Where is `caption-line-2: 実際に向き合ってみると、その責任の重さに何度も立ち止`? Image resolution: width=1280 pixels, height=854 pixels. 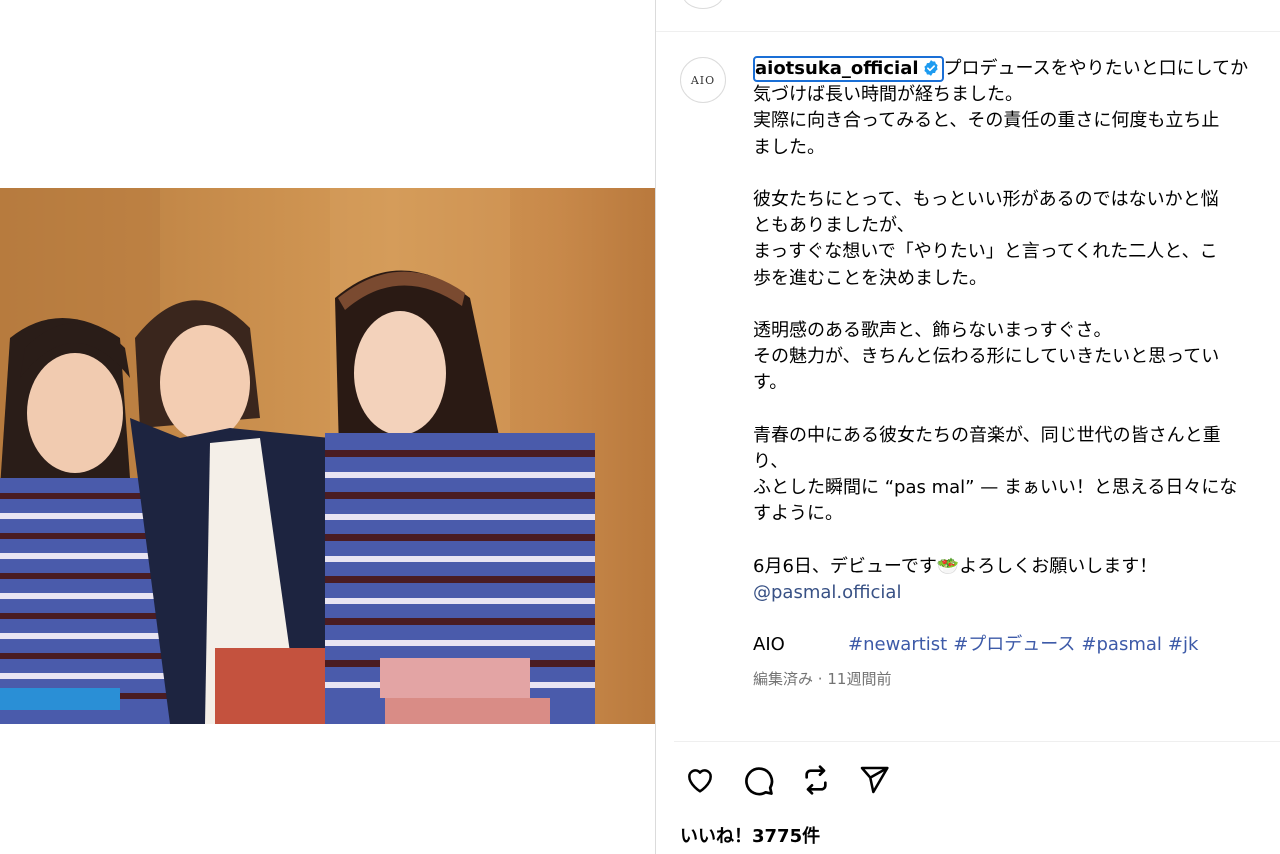
caption-line-2: 実際に向き合ってみると、その責任の重さに何度も立ち止 is located at coordinates (986, 121).